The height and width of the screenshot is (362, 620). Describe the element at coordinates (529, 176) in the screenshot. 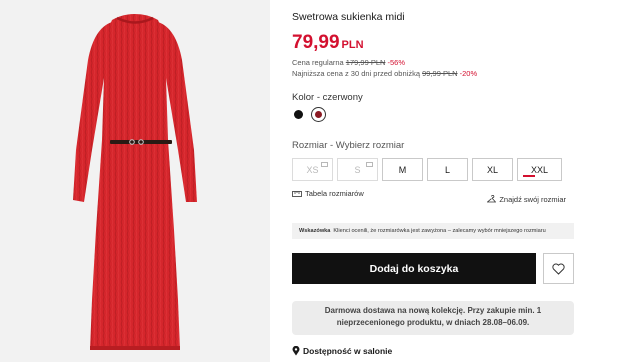

I see `low-stock-indicator` at that location.